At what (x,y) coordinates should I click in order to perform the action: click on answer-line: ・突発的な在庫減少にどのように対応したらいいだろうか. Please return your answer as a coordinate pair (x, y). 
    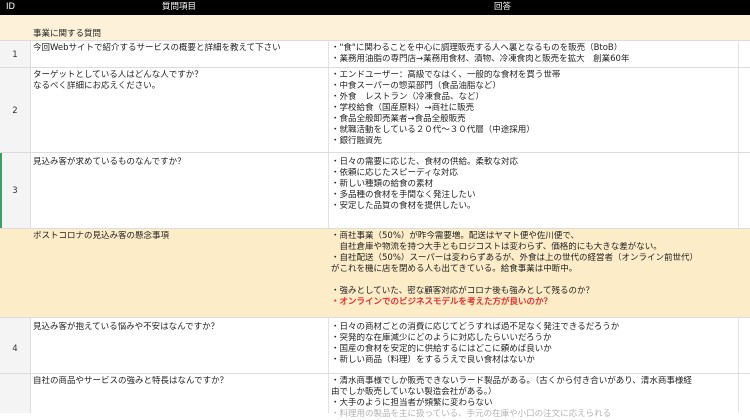
    Looking at the image, I should click on (441, 338).